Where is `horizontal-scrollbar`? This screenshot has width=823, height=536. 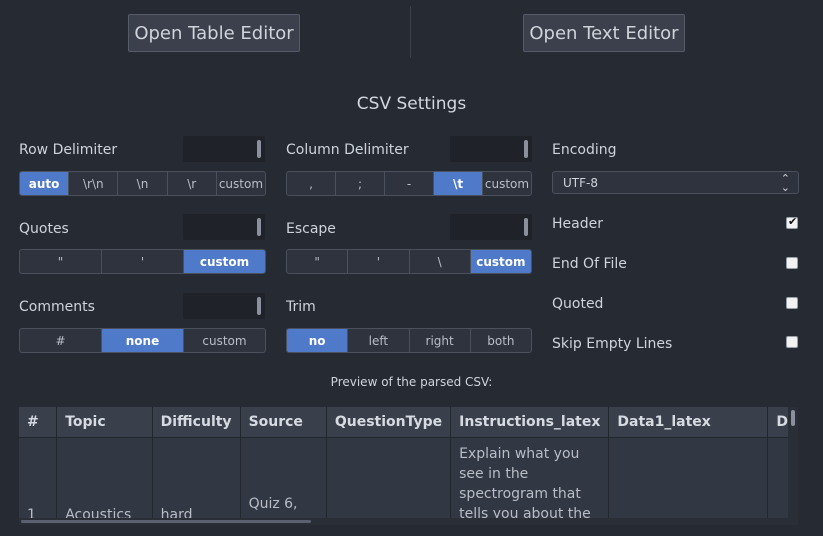
horizontal-scrollbar is located at coordinates (408, 521).